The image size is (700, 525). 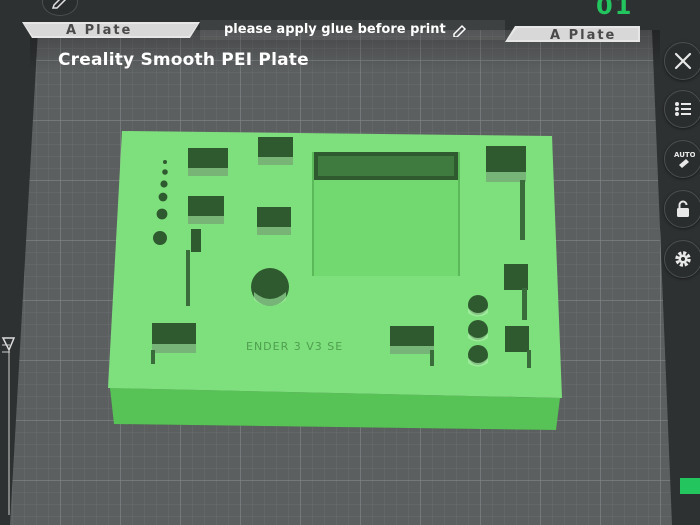 I want to click on model-embossed-text: ENDER 3 V3 SE, so click(x=295, y=346).